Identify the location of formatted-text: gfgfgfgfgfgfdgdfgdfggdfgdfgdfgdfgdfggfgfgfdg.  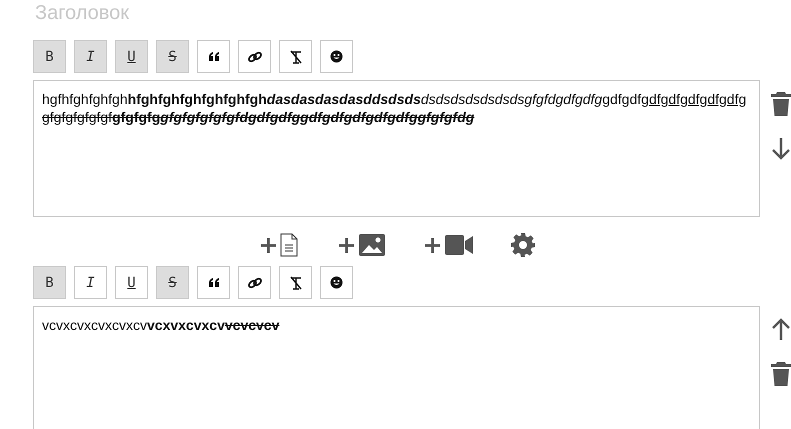
(317, 117).